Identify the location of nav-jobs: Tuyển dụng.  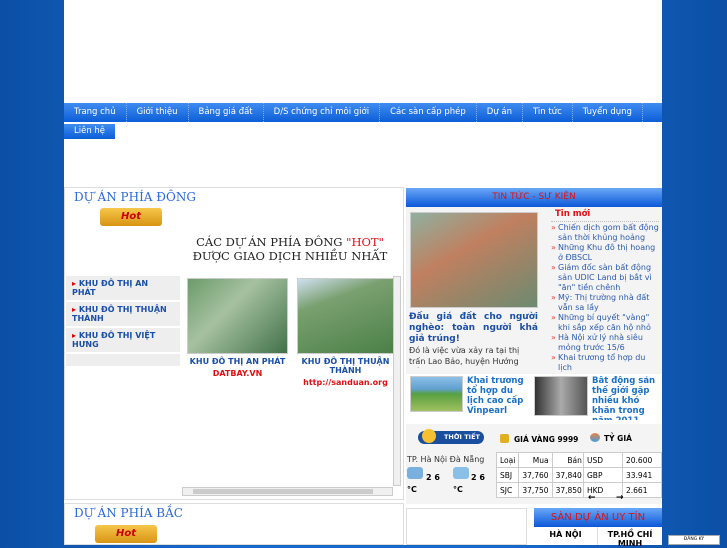
(608, 112).